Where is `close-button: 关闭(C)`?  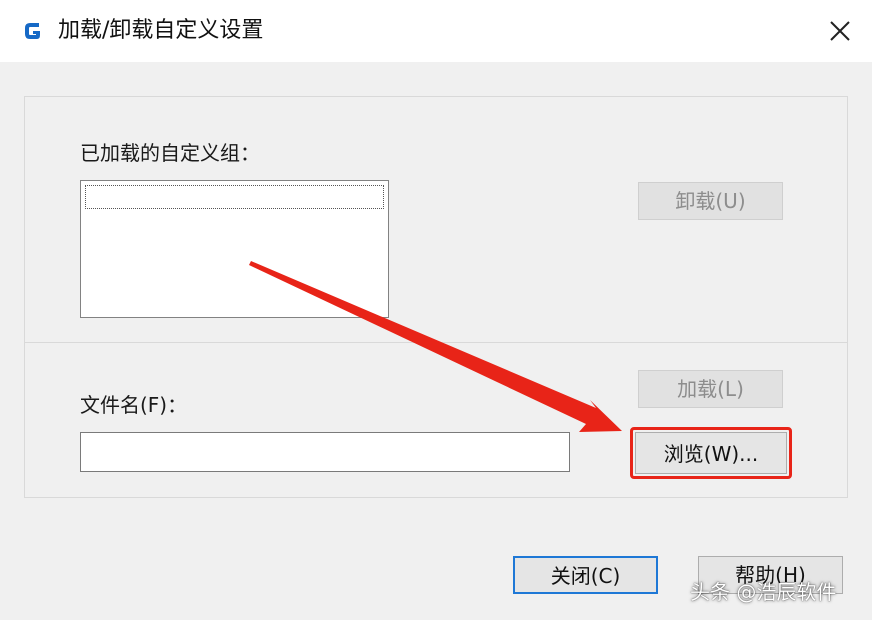 close-button: 关闭(C) is located at coordinates (585, 575).